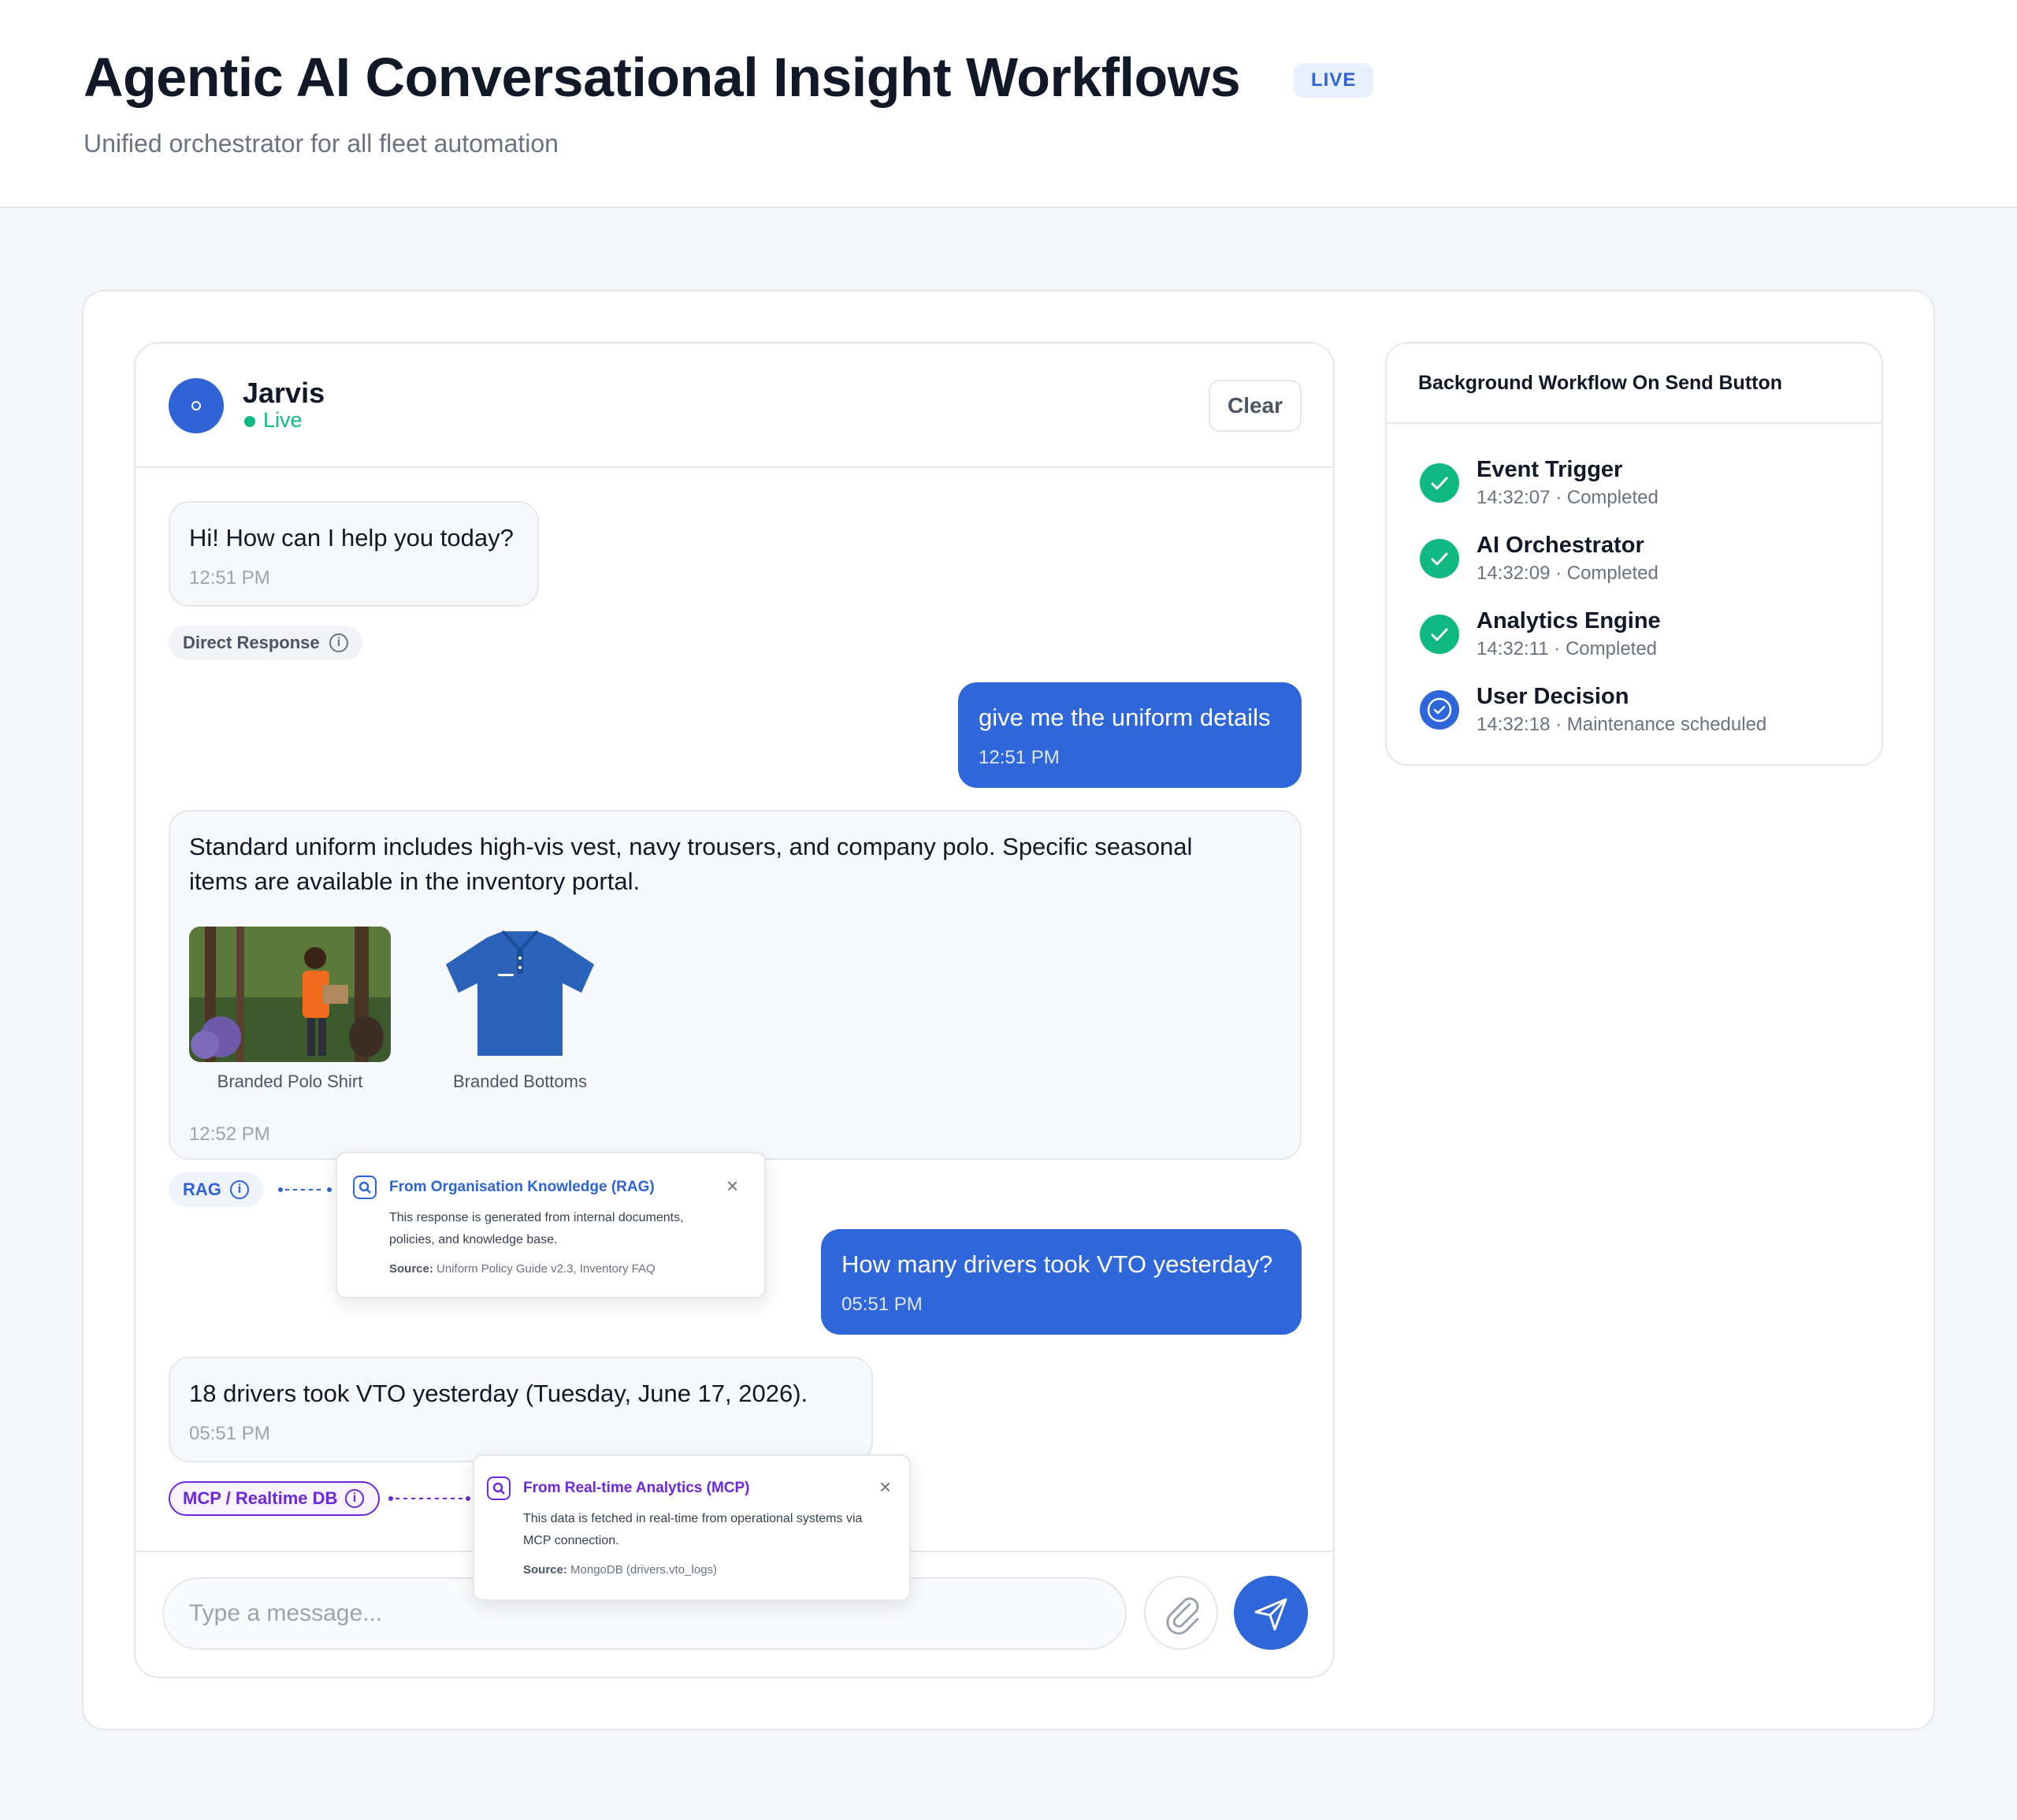 The width and height of the screenshot is (2017, 1820). I want to click on popover-body-line: MCP connection., so click(571, 1540).